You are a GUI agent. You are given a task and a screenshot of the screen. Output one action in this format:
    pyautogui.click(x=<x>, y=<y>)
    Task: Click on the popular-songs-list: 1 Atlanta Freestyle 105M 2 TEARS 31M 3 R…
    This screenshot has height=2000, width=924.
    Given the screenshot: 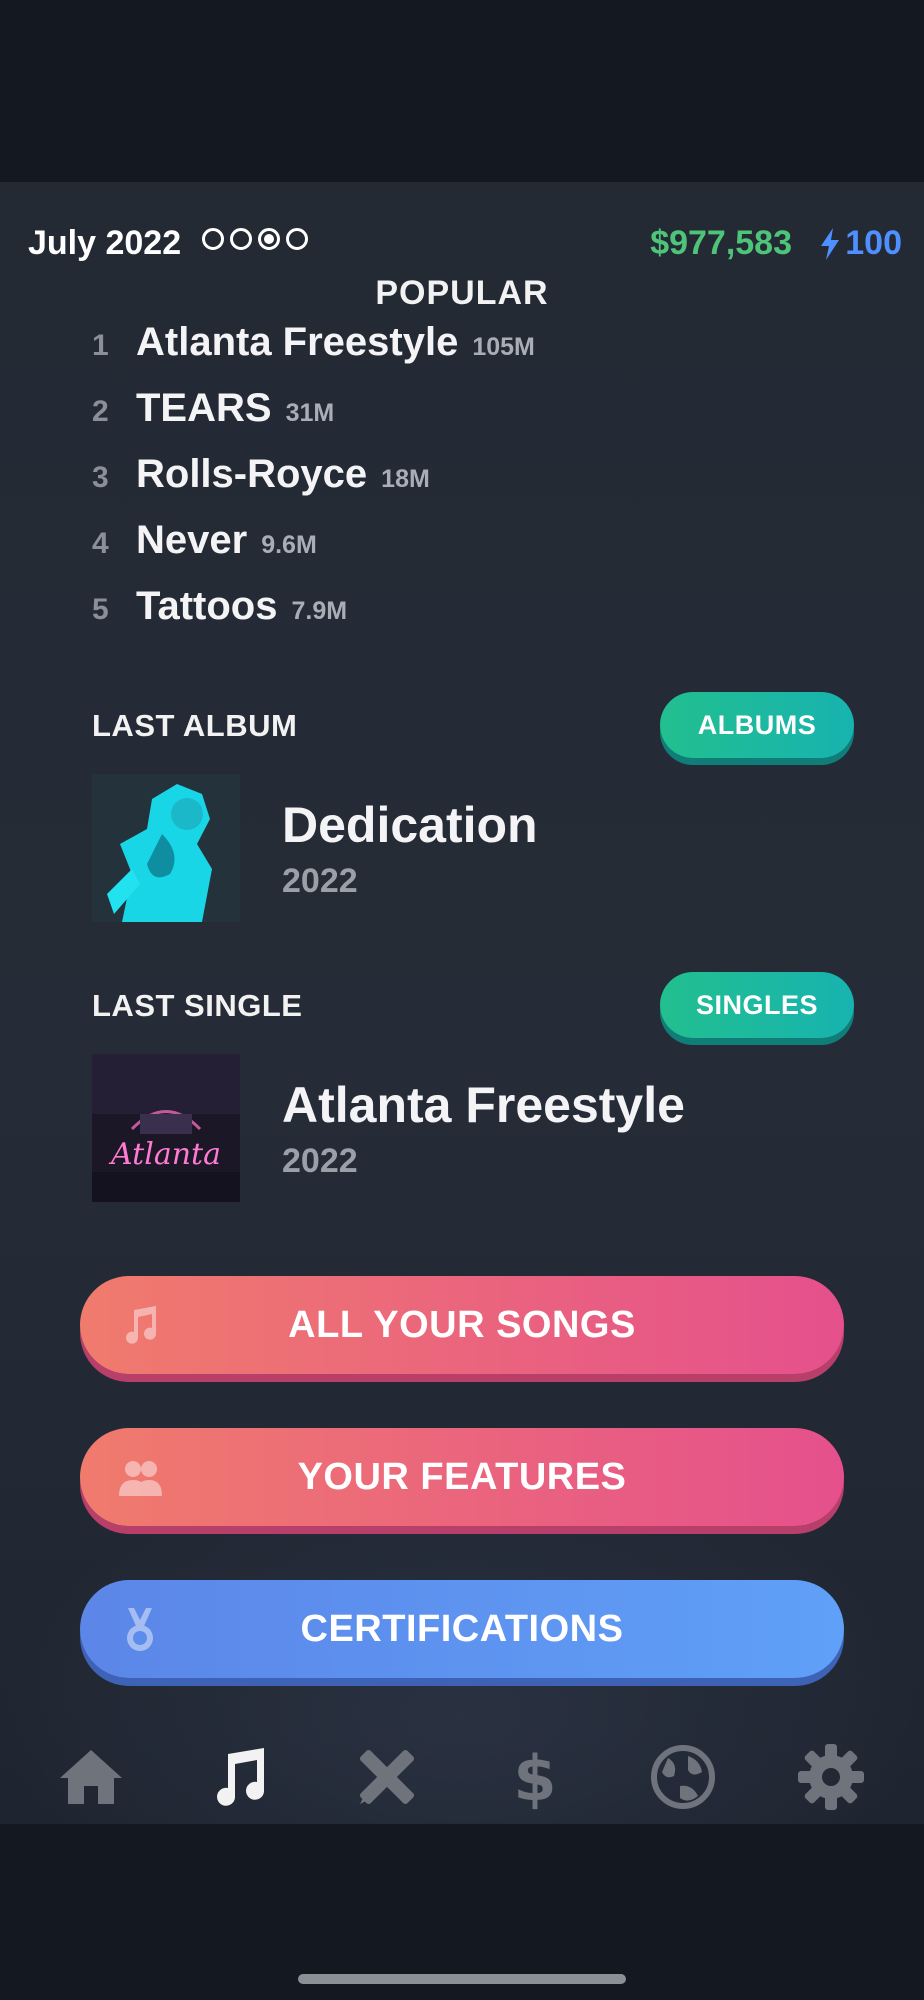 What is the action you would take?
    pyautogui.click(x=313, y=485)
    